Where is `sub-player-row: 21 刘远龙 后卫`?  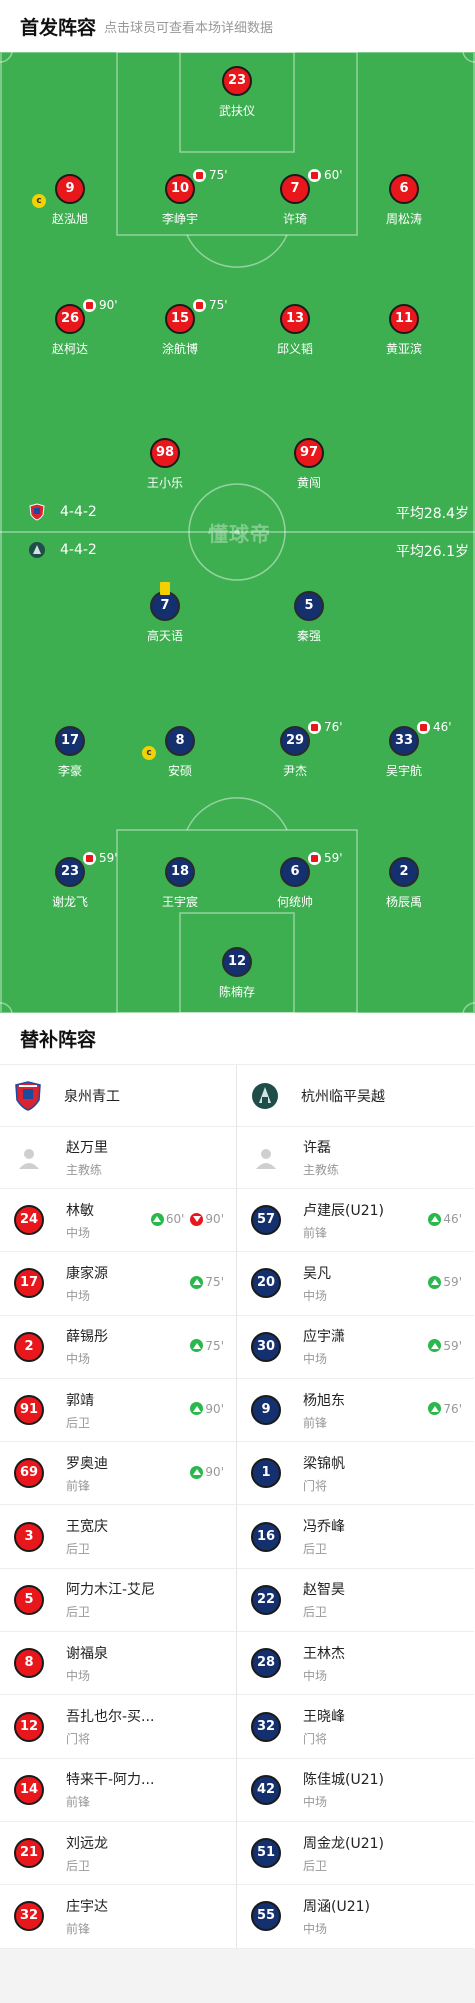 sub-player-row: 21 刘远龙 后卫 is located at coordinates (118, 1854).